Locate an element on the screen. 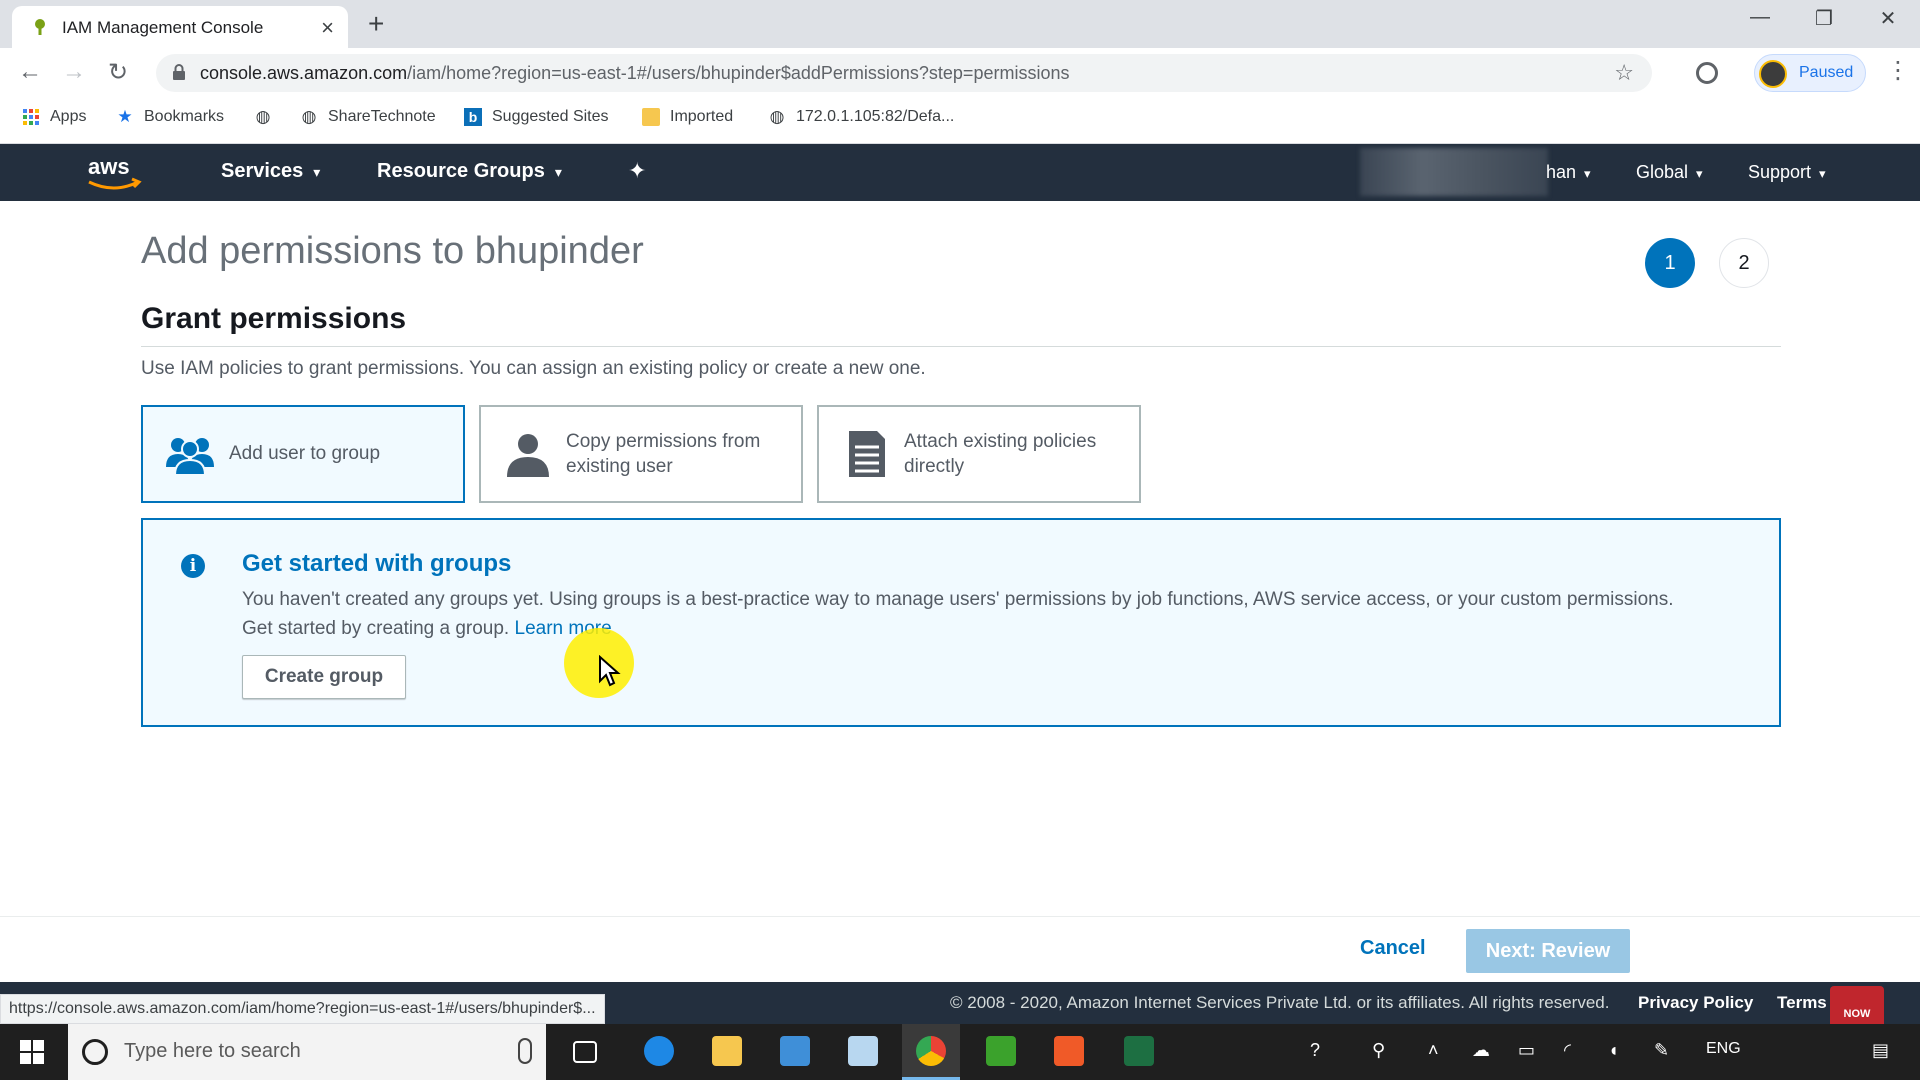 The image size is (1920, 1080). browser-menu-icon: ⋮ is located at coordinates (1898, 70).